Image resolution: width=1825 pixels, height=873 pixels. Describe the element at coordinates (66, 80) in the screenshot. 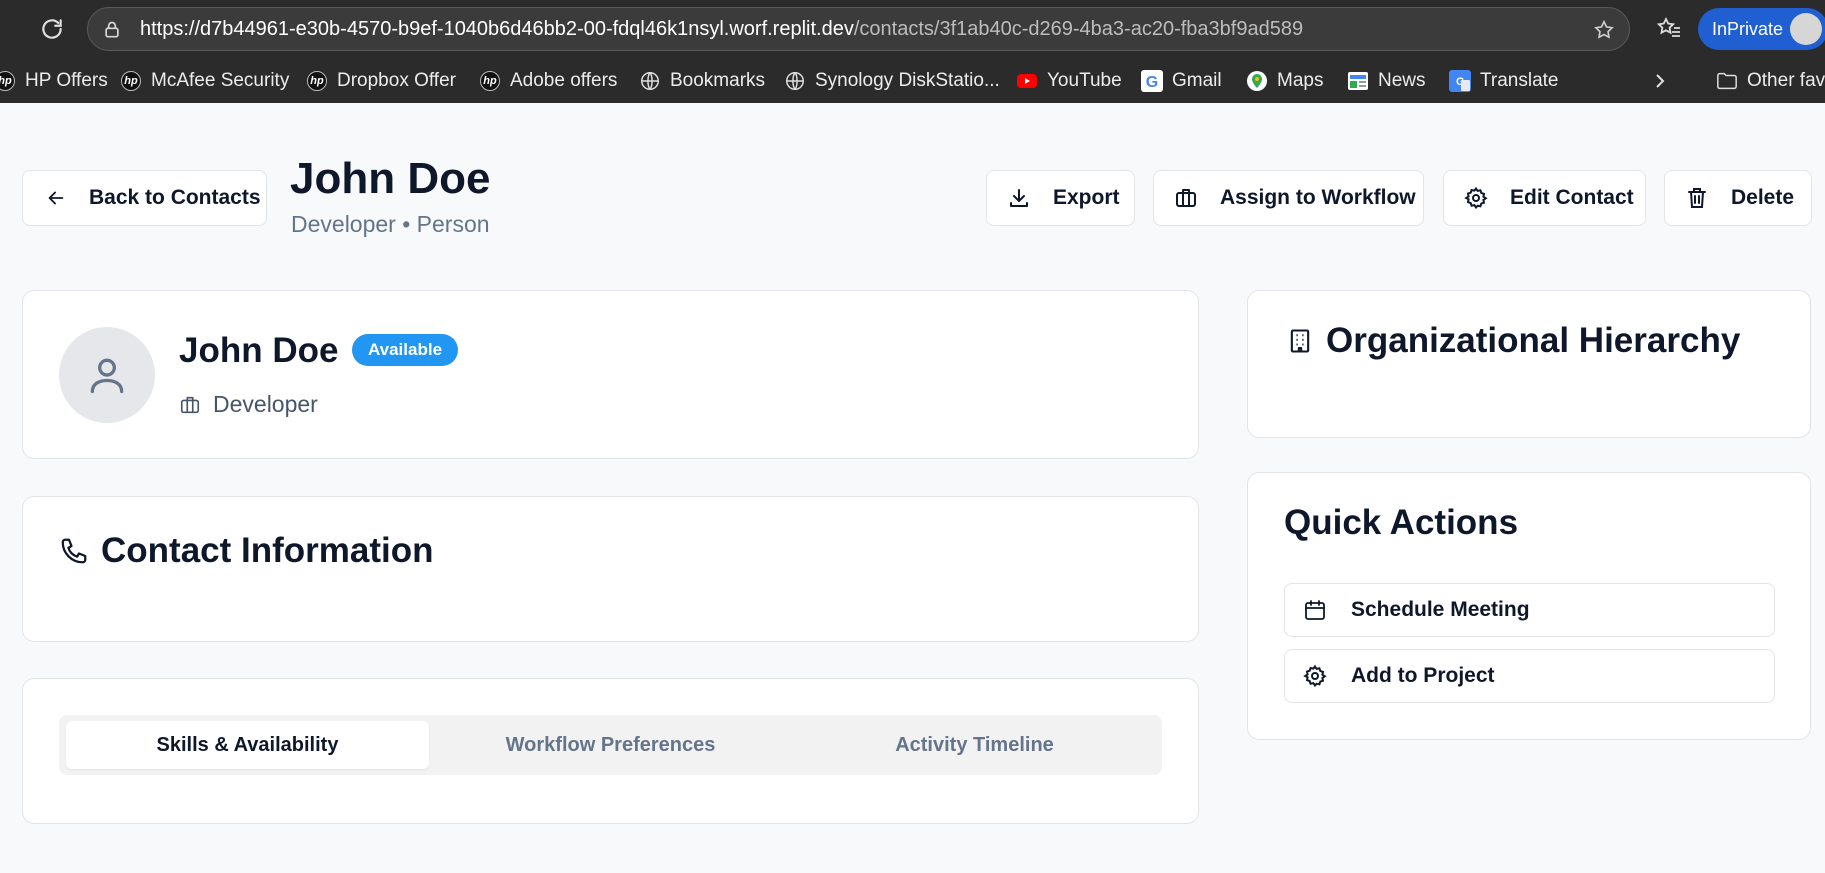

I see `bookmark-label: HP Offers` at that location.